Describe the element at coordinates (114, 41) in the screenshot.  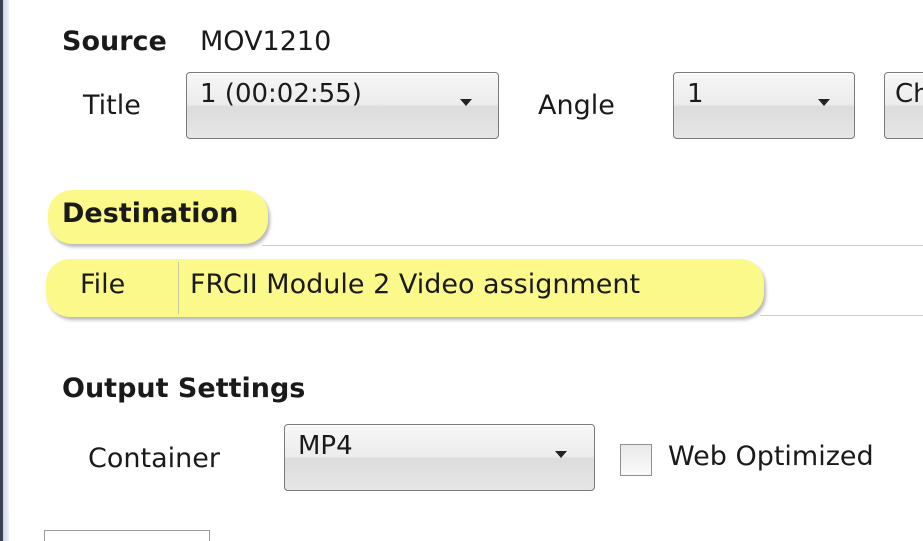
I see `source-label: Source` at that location.